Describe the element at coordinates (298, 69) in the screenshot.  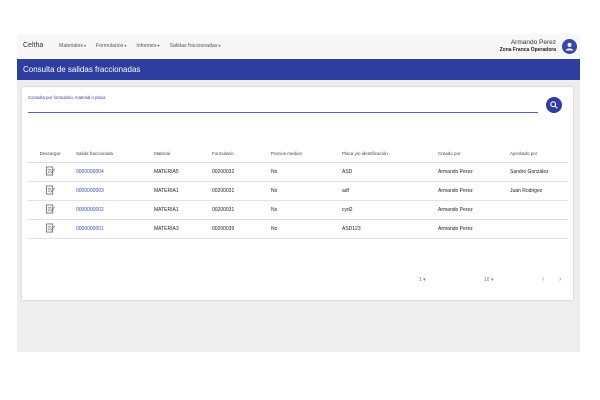
I see `page-header: Consulta de salidas fraccionadas` at that location.